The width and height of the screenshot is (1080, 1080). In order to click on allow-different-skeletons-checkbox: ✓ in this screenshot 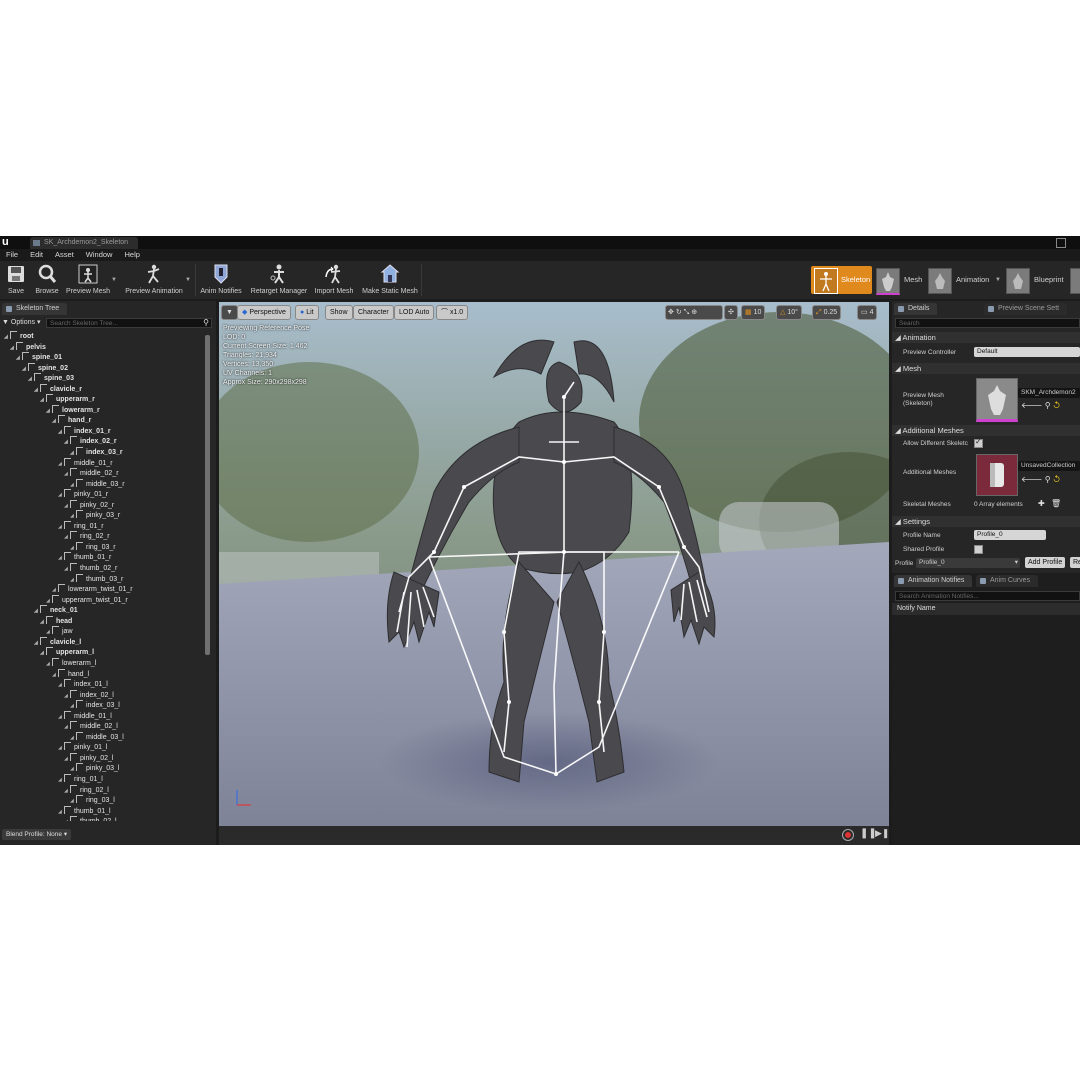, I will do `click(978, 442)`.